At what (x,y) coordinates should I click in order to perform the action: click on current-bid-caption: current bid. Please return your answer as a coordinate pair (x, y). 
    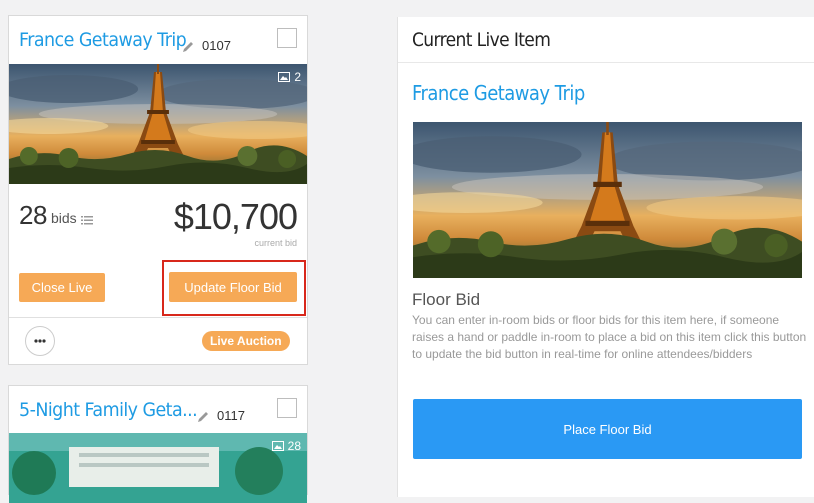
    Looking at the image, I should click on (275, 243).